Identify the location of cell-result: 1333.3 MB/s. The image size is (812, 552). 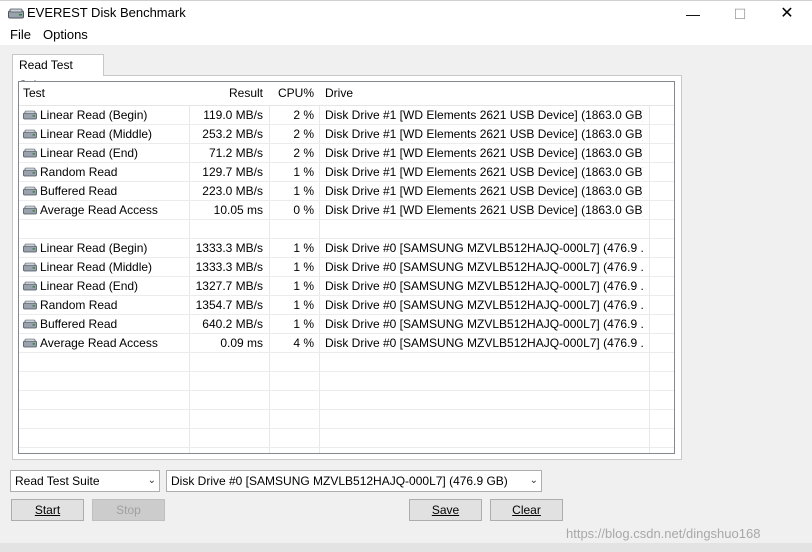
(229, 267).